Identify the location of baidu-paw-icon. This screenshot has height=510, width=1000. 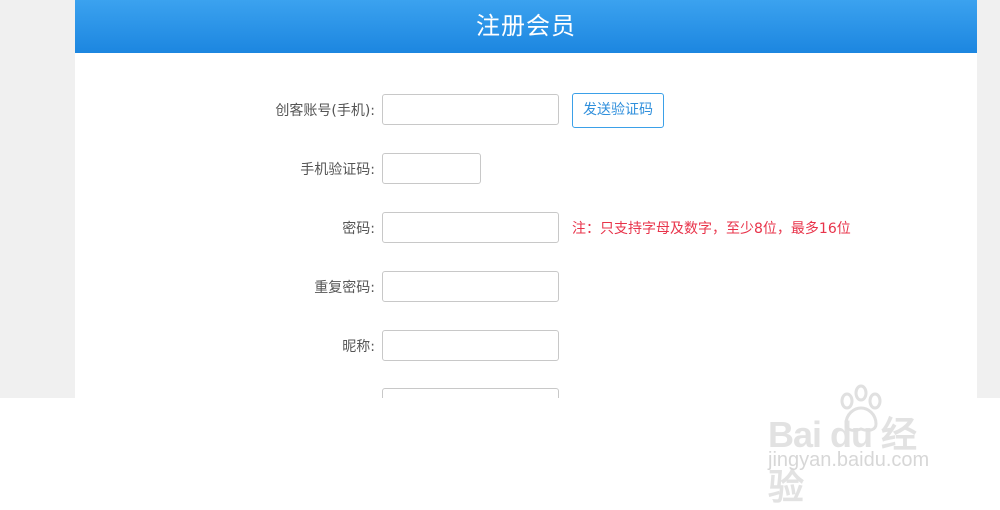
(861, 408).